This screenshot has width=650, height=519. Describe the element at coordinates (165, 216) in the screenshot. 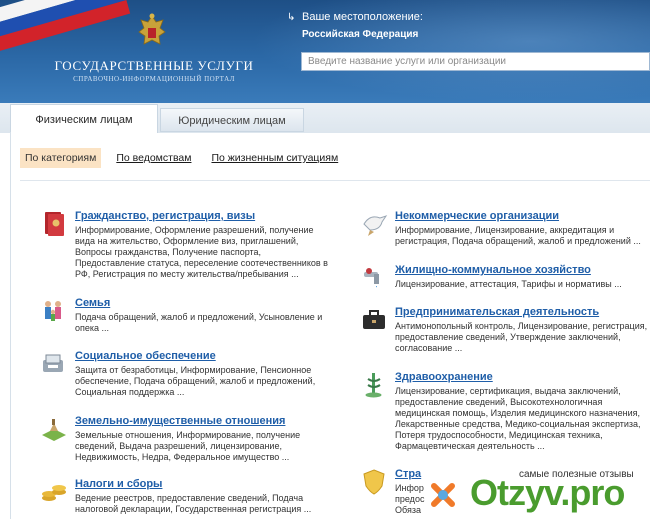

I see `category-title: Гражданство, регистрация, визы` at that location.